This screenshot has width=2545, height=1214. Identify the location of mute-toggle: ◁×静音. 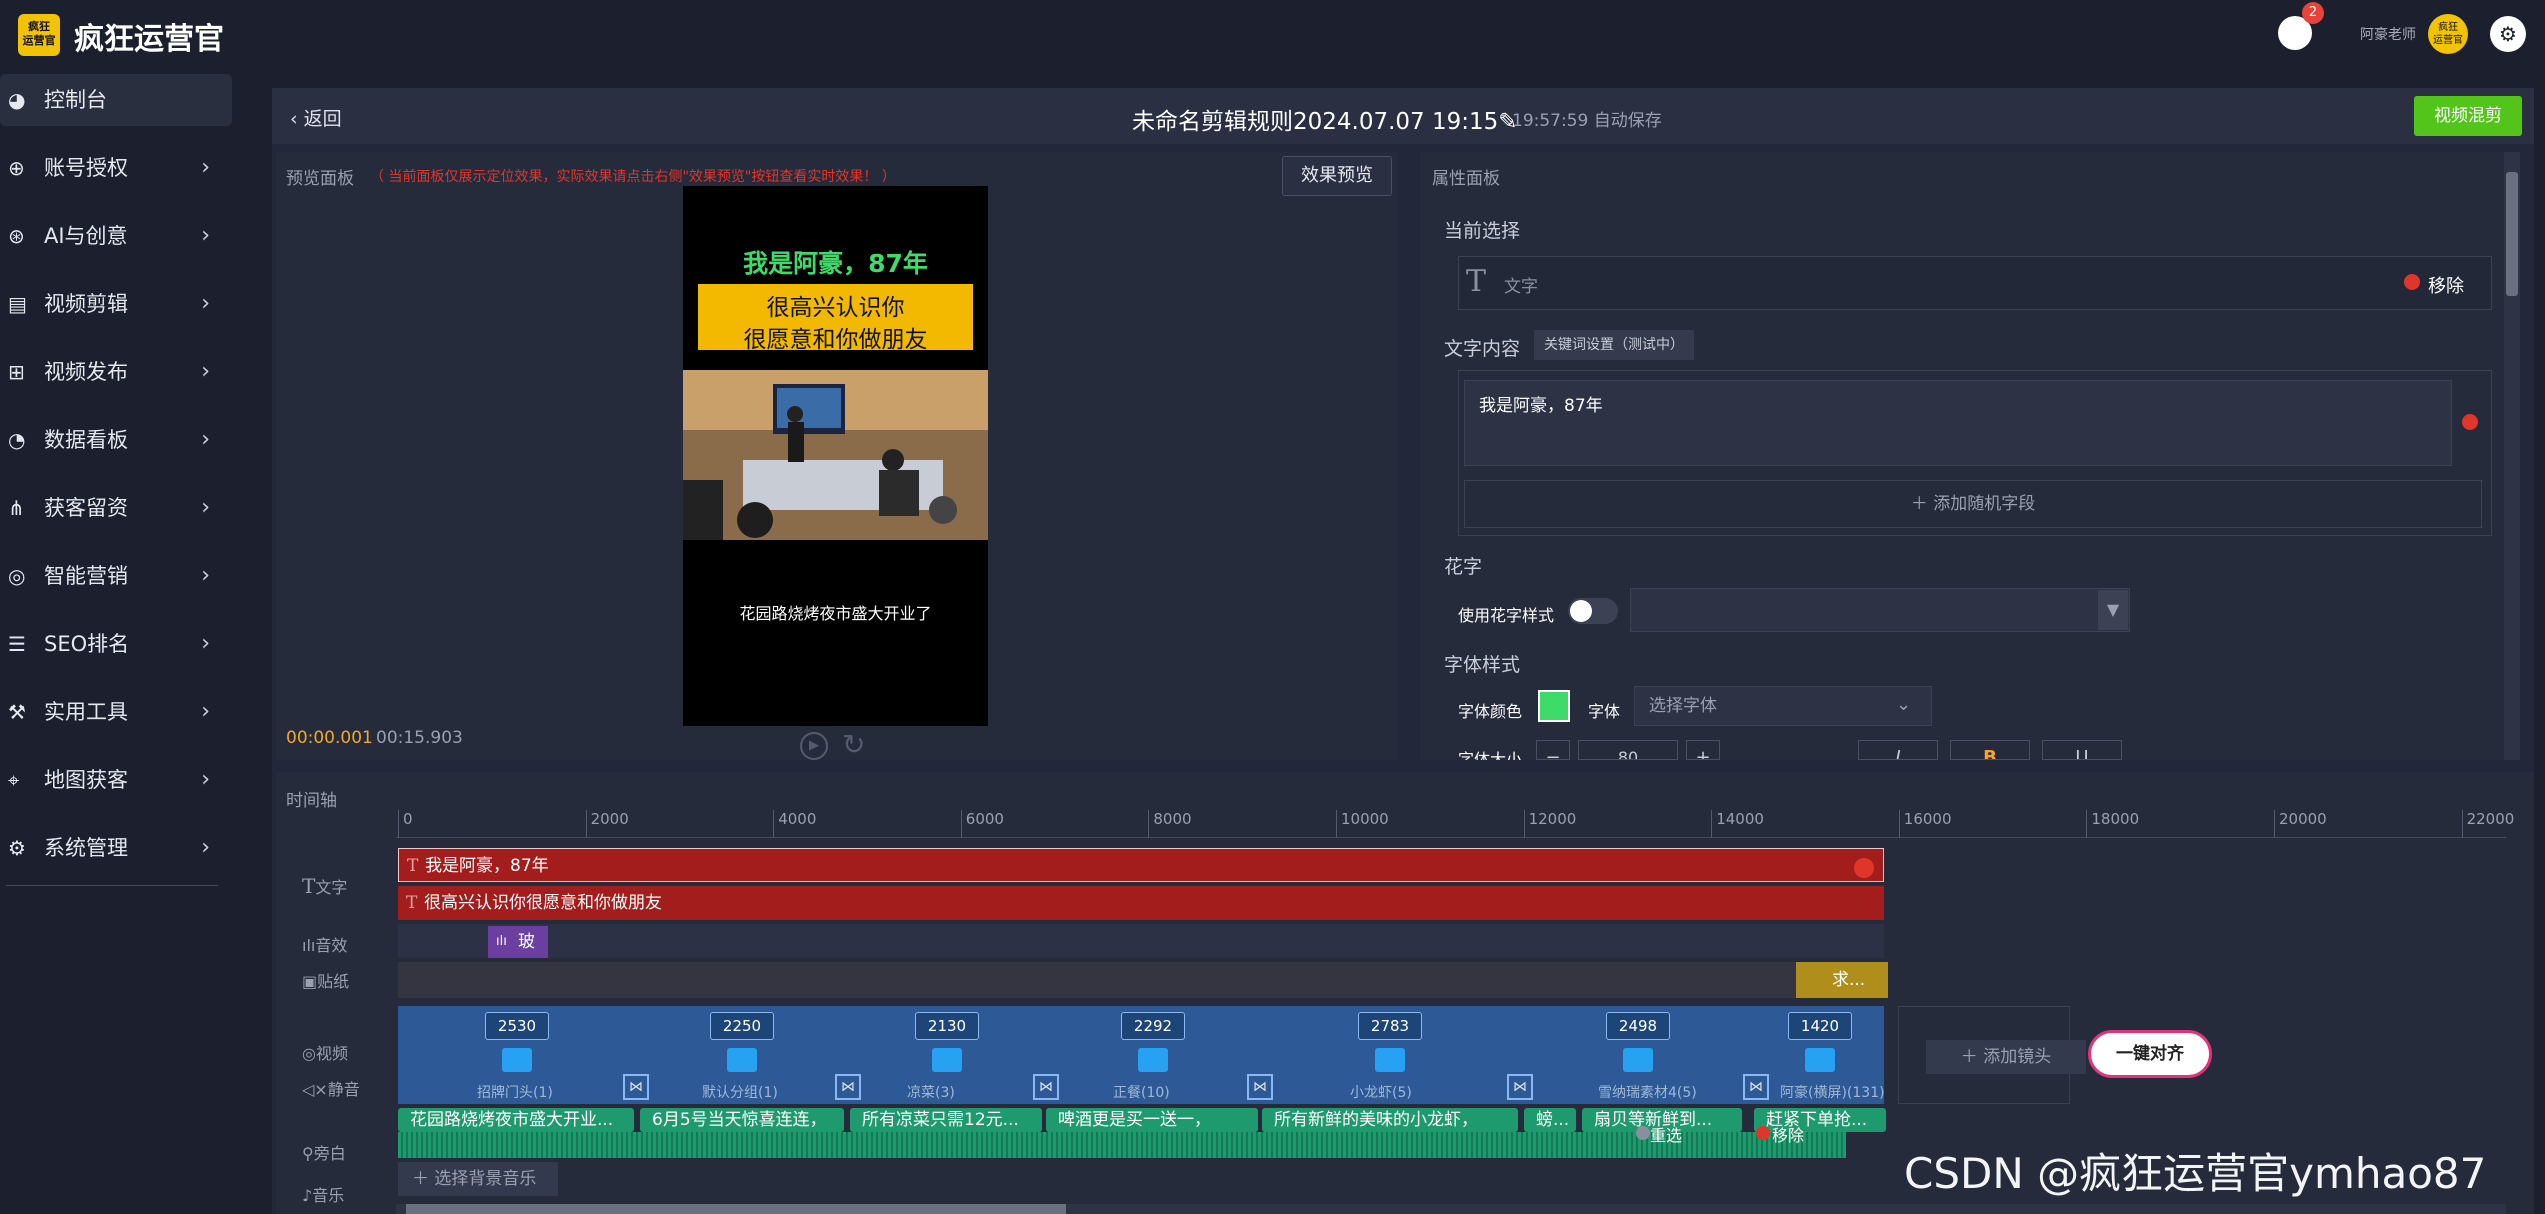
(331, 1088).